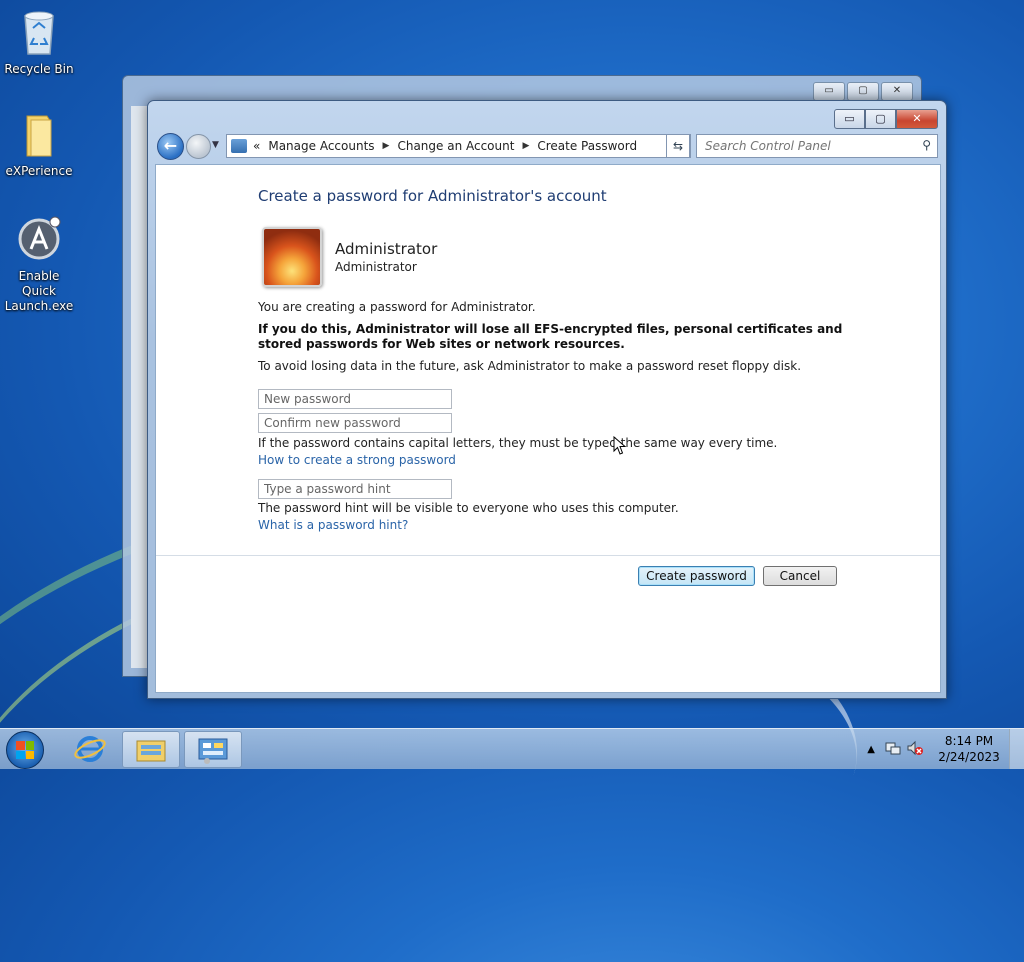 Image resolution: width=1024 pixels, height=962 pixels. What do you see at coordinates (849, 119) in the screenshot?
I see `minimize-button: ▭` at bounding box center [849, 119].